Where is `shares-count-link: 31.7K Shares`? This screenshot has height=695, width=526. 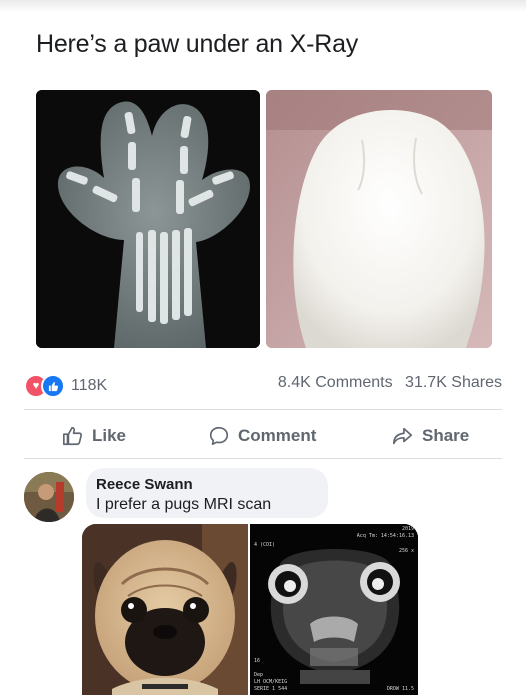 shares-count-link: 31.7K Shares is located at coordinates (453, 382).